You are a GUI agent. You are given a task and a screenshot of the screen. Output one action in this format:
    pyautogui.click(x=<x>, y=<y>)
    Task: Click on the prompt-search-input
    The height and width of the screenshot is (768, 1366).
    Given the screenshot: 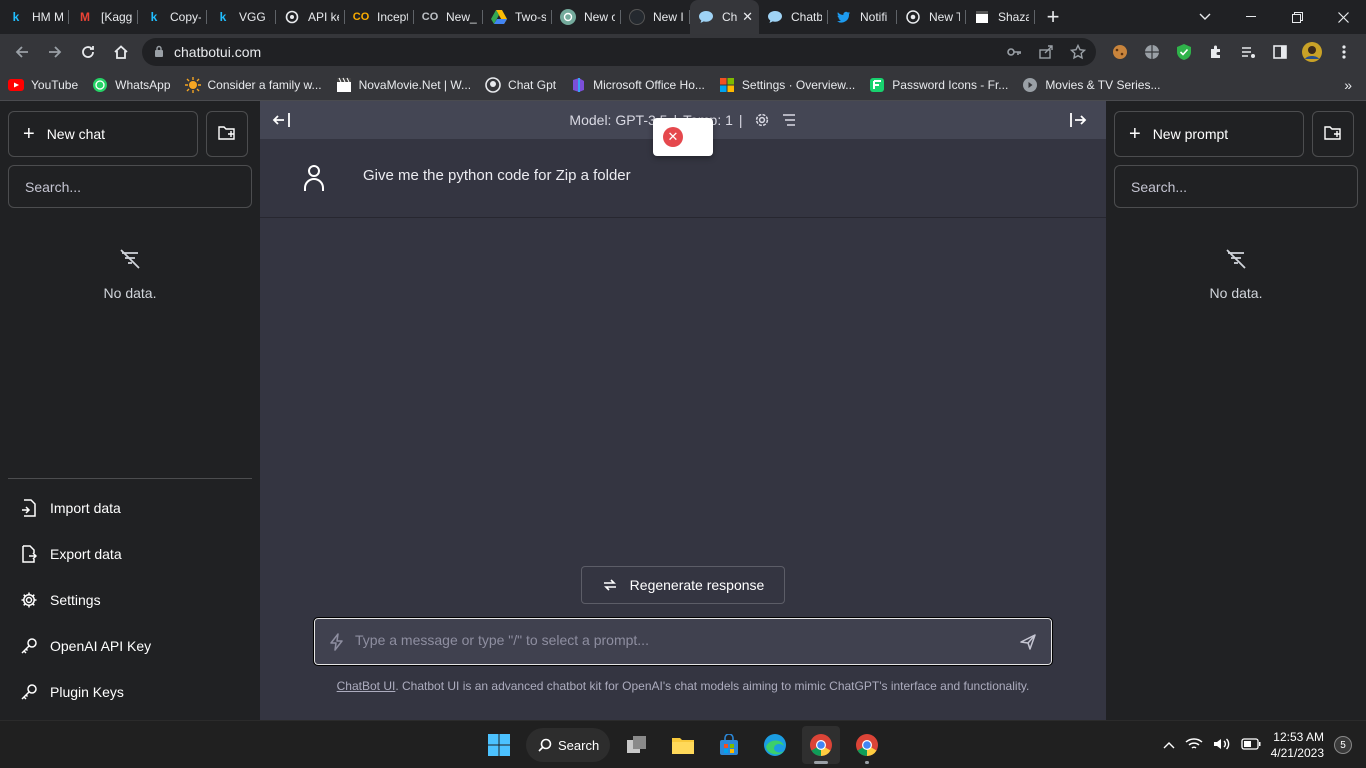 What is the action you would take?
    pyautogui.click(x=1236, y=186)
    